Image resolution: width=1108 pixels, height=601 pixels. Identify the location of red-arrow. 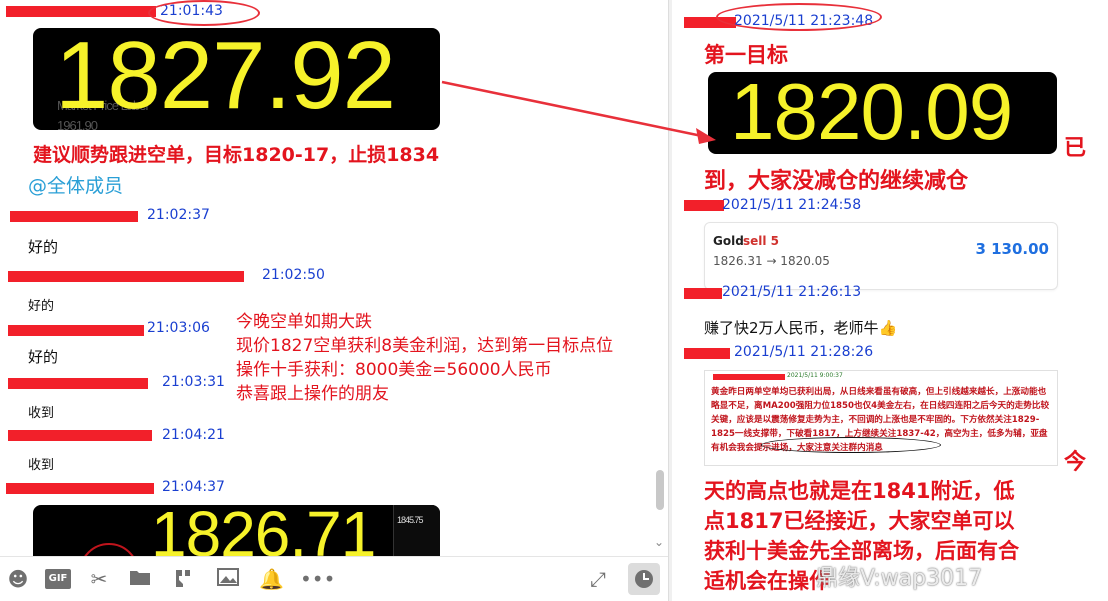
(578, 112).